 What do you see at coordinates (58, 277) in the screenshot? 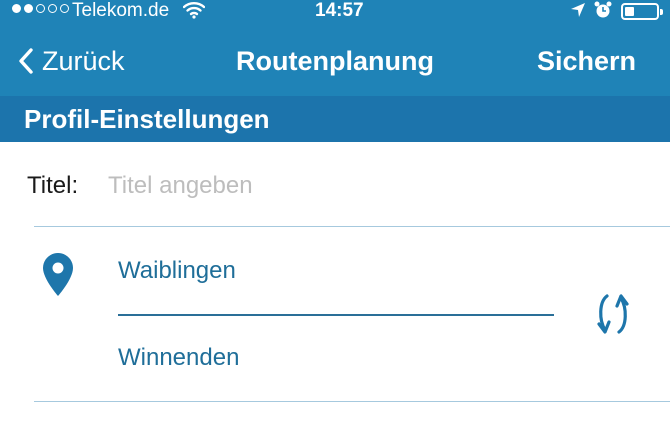
I see `location-pin-icon` at bounding box center [58, 277].